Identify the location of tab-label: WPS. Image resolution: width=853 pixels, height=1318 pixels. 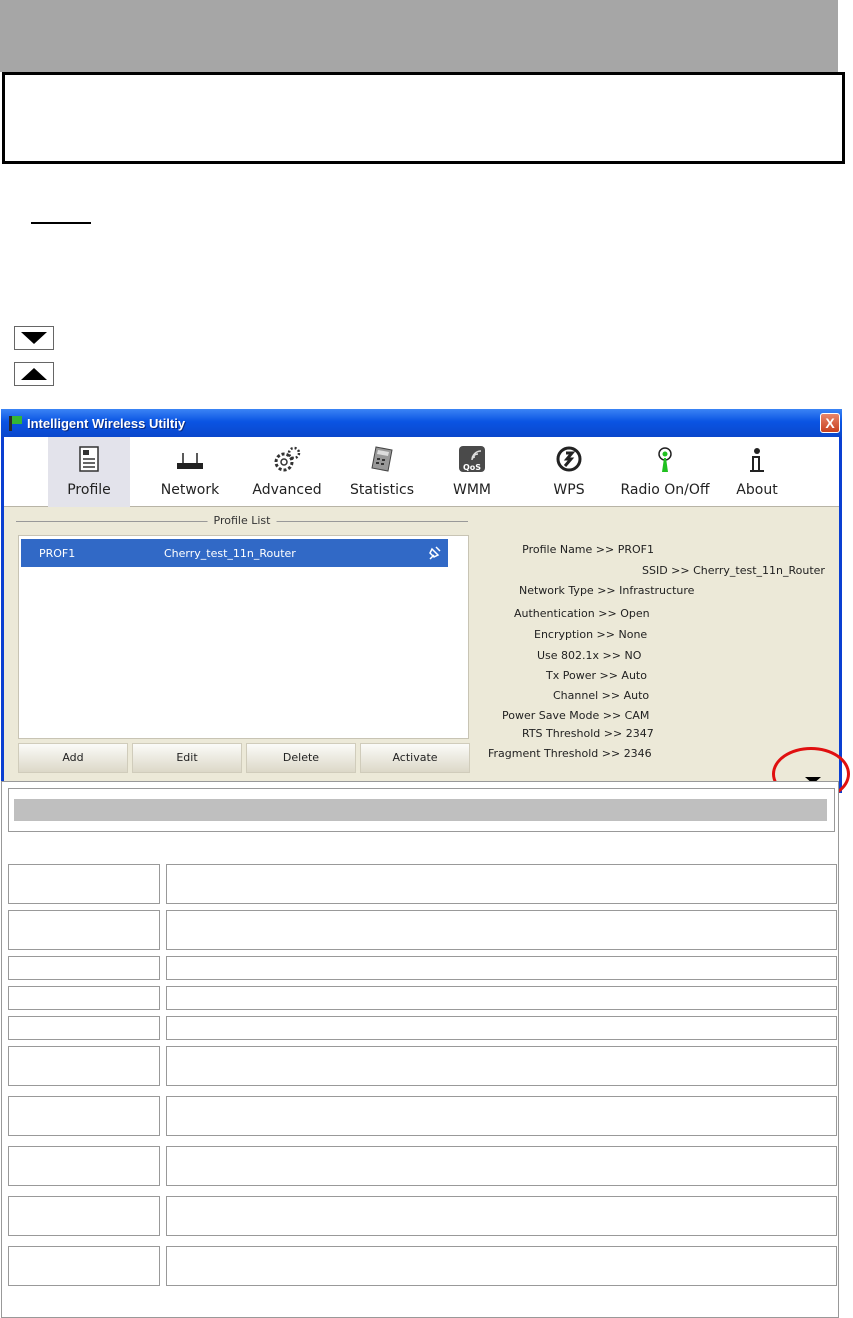
(569, 490).